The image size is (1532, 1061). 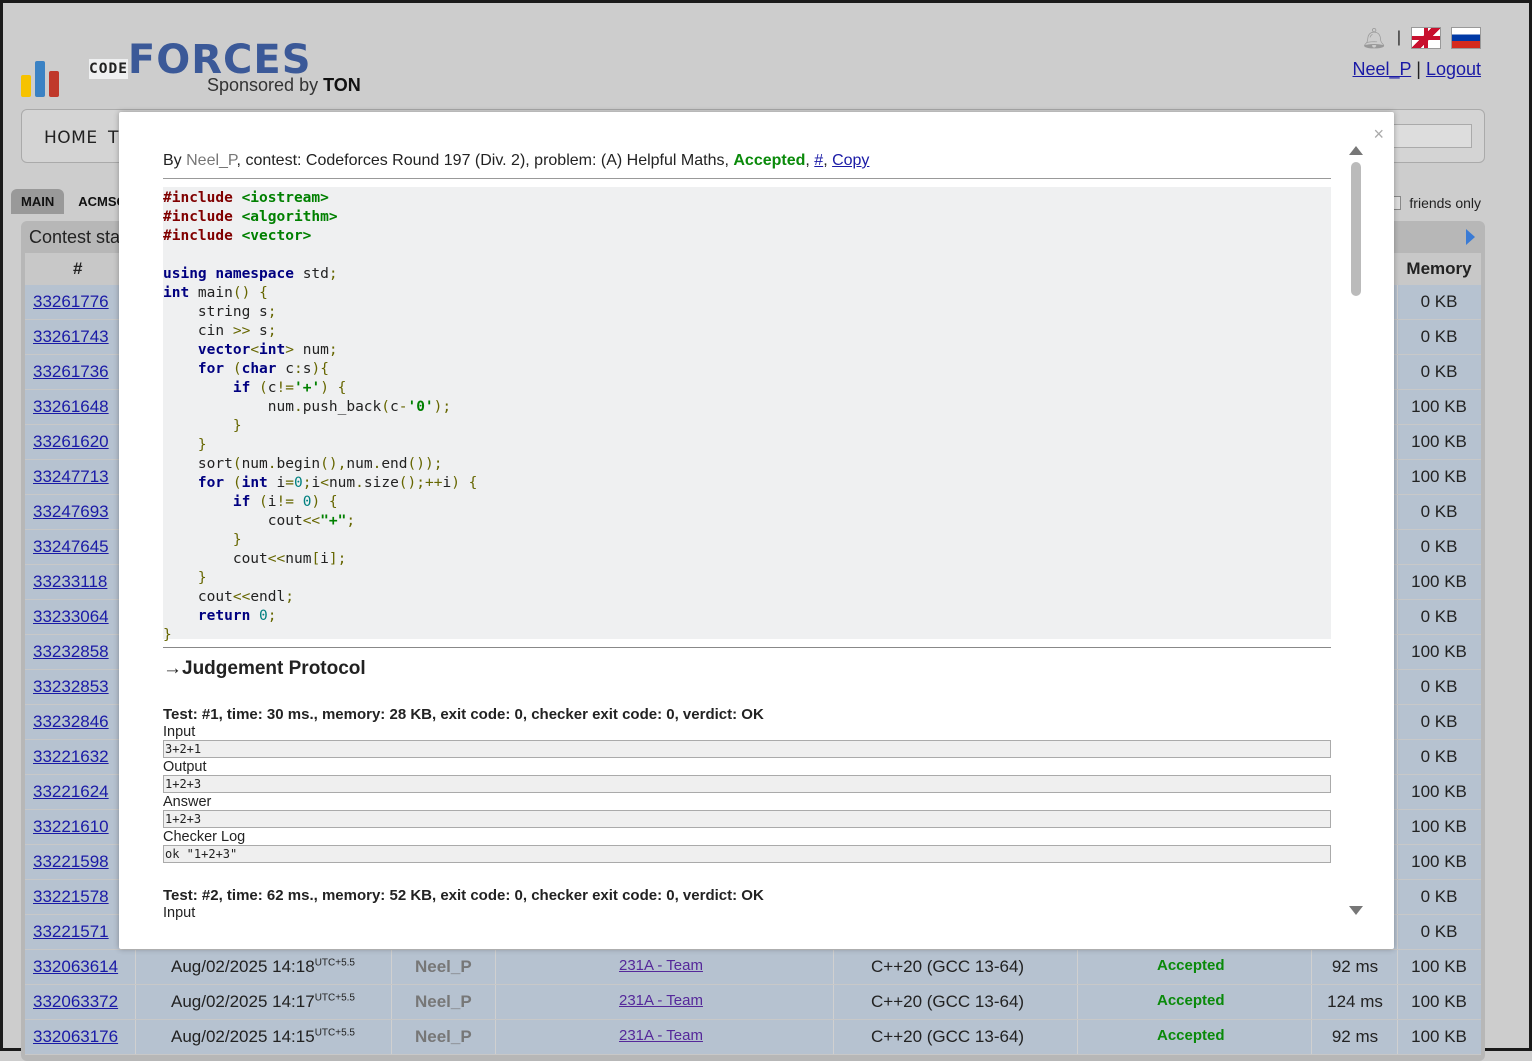 What do you see at coordinates (187, 802) in the screenshot?
I see `answer-label: Answer` at bounding box center [187, 802].